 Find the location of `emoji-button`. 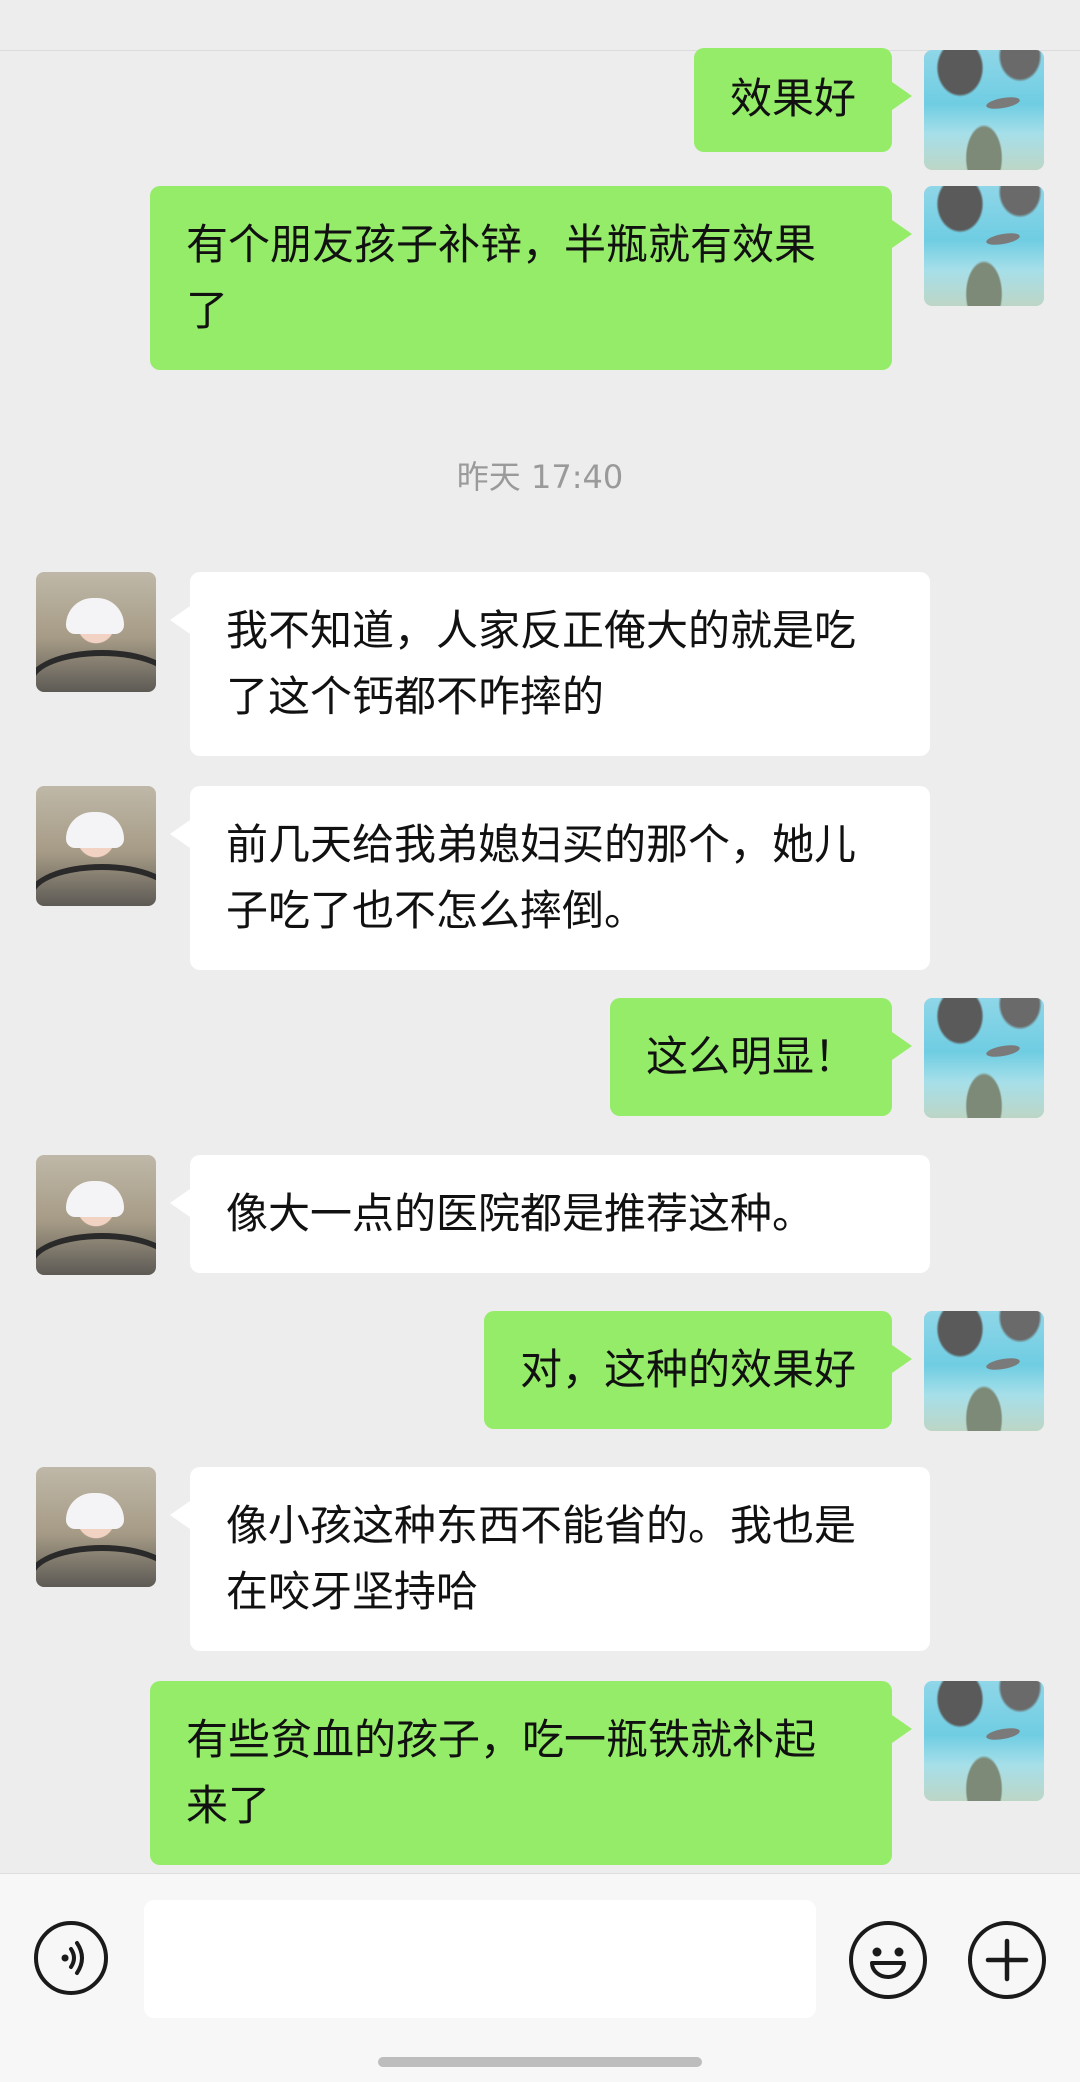

emoji-button is located at coordinates (888, 1960).